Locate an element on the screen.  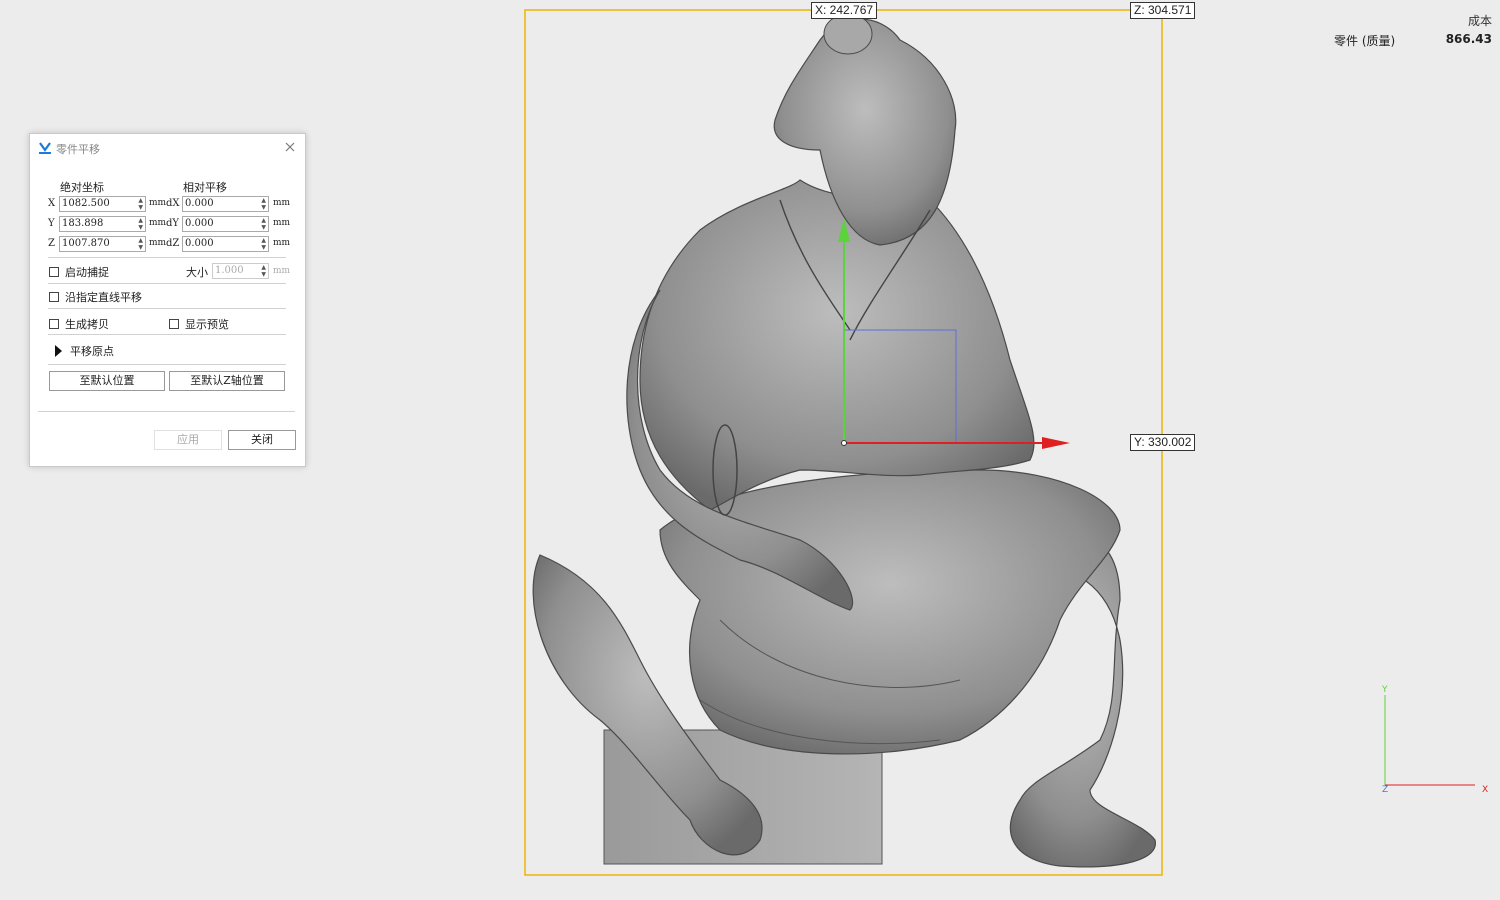
close-button: 关闭 is located at coordinates (262, 440).